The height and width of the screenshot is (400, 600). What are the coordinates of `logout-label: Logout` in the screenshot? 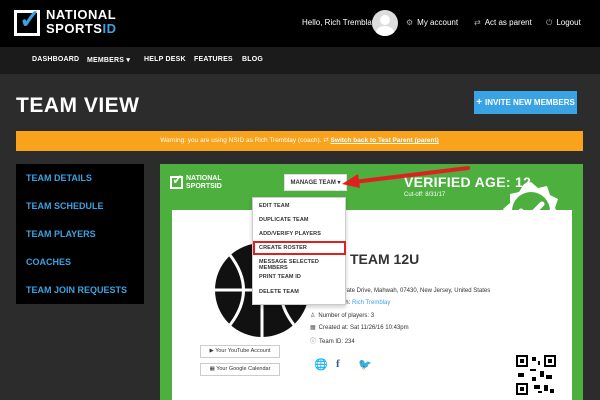 It's located at (568, 22).